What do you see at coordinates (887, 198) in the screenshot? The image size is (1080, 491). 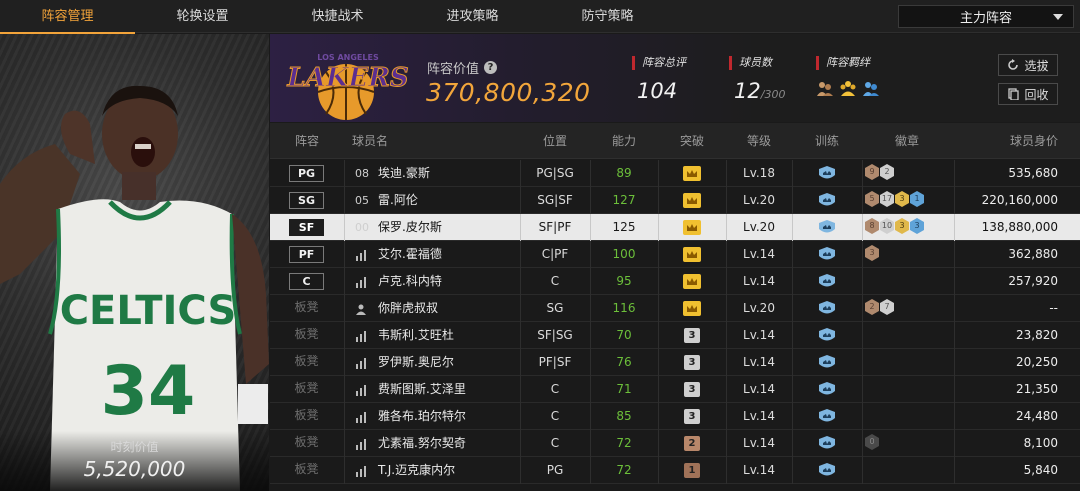 I see `badge-count: 17` at bounding box center [887, 198].